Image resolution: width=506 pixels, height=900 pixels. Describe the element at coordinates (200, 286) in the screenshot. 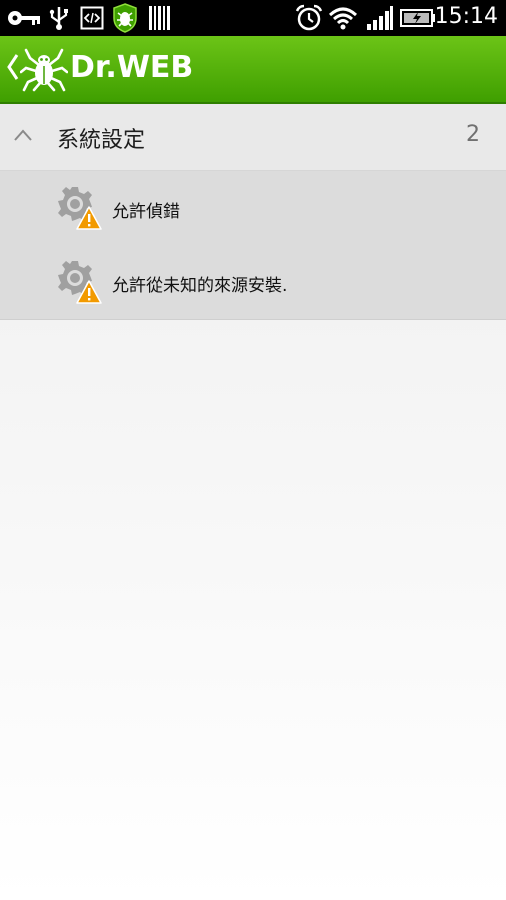

I see `list-item-label: 允許從未知的來源安裝.` at that location.